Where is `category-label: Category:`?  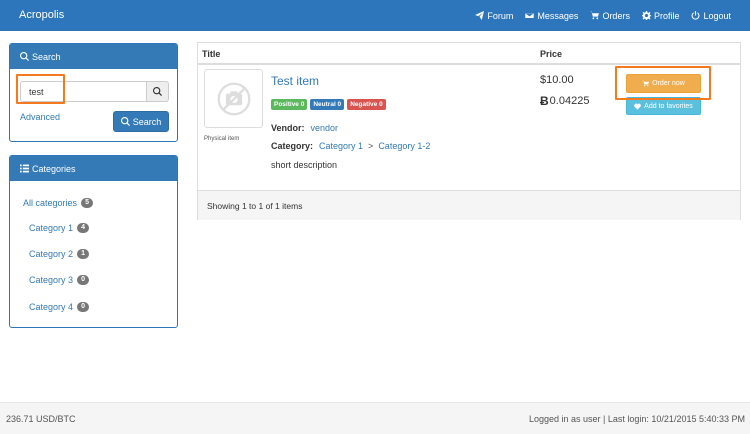 category-label: Category: is located at coordinates (292, 146).